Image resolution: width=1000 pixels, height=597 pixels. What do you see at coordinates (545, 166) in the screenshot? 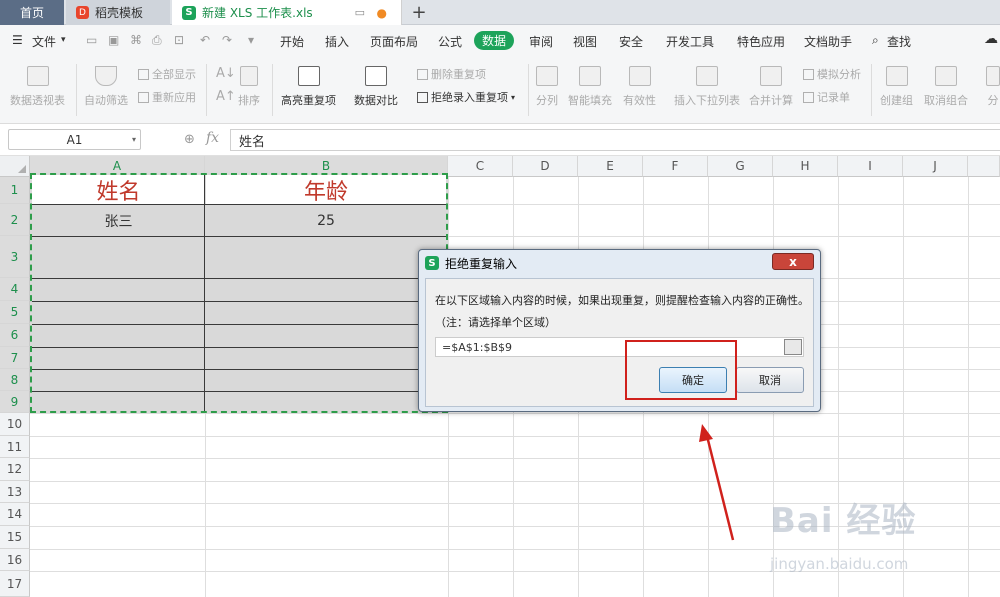
I see `column-header-d: D` at bounding box center [545, 166].